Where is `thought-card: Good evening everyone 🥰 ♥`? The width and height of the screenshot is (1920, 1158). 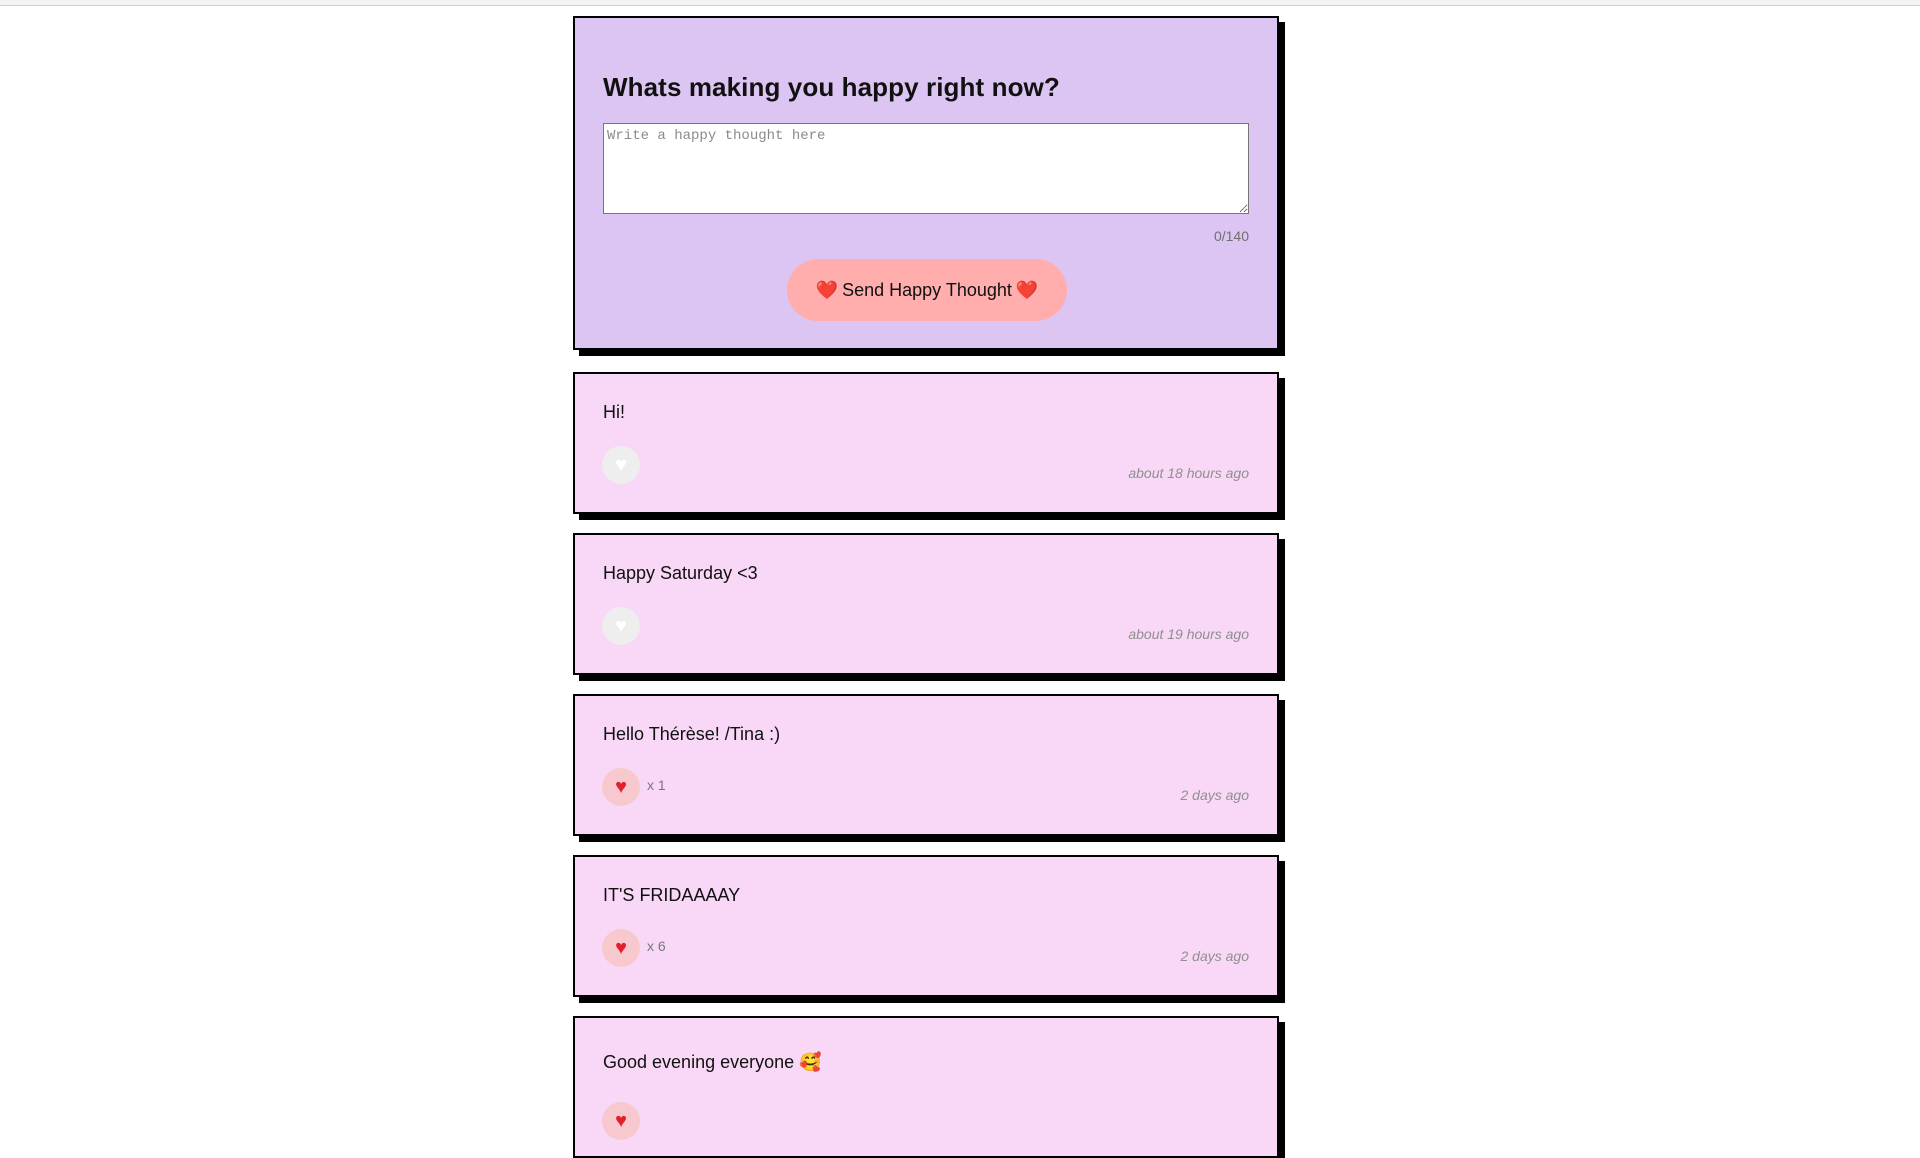 thought-card: Good evening everyone 🥰 ♥ is located at coordinates (926, 1087).